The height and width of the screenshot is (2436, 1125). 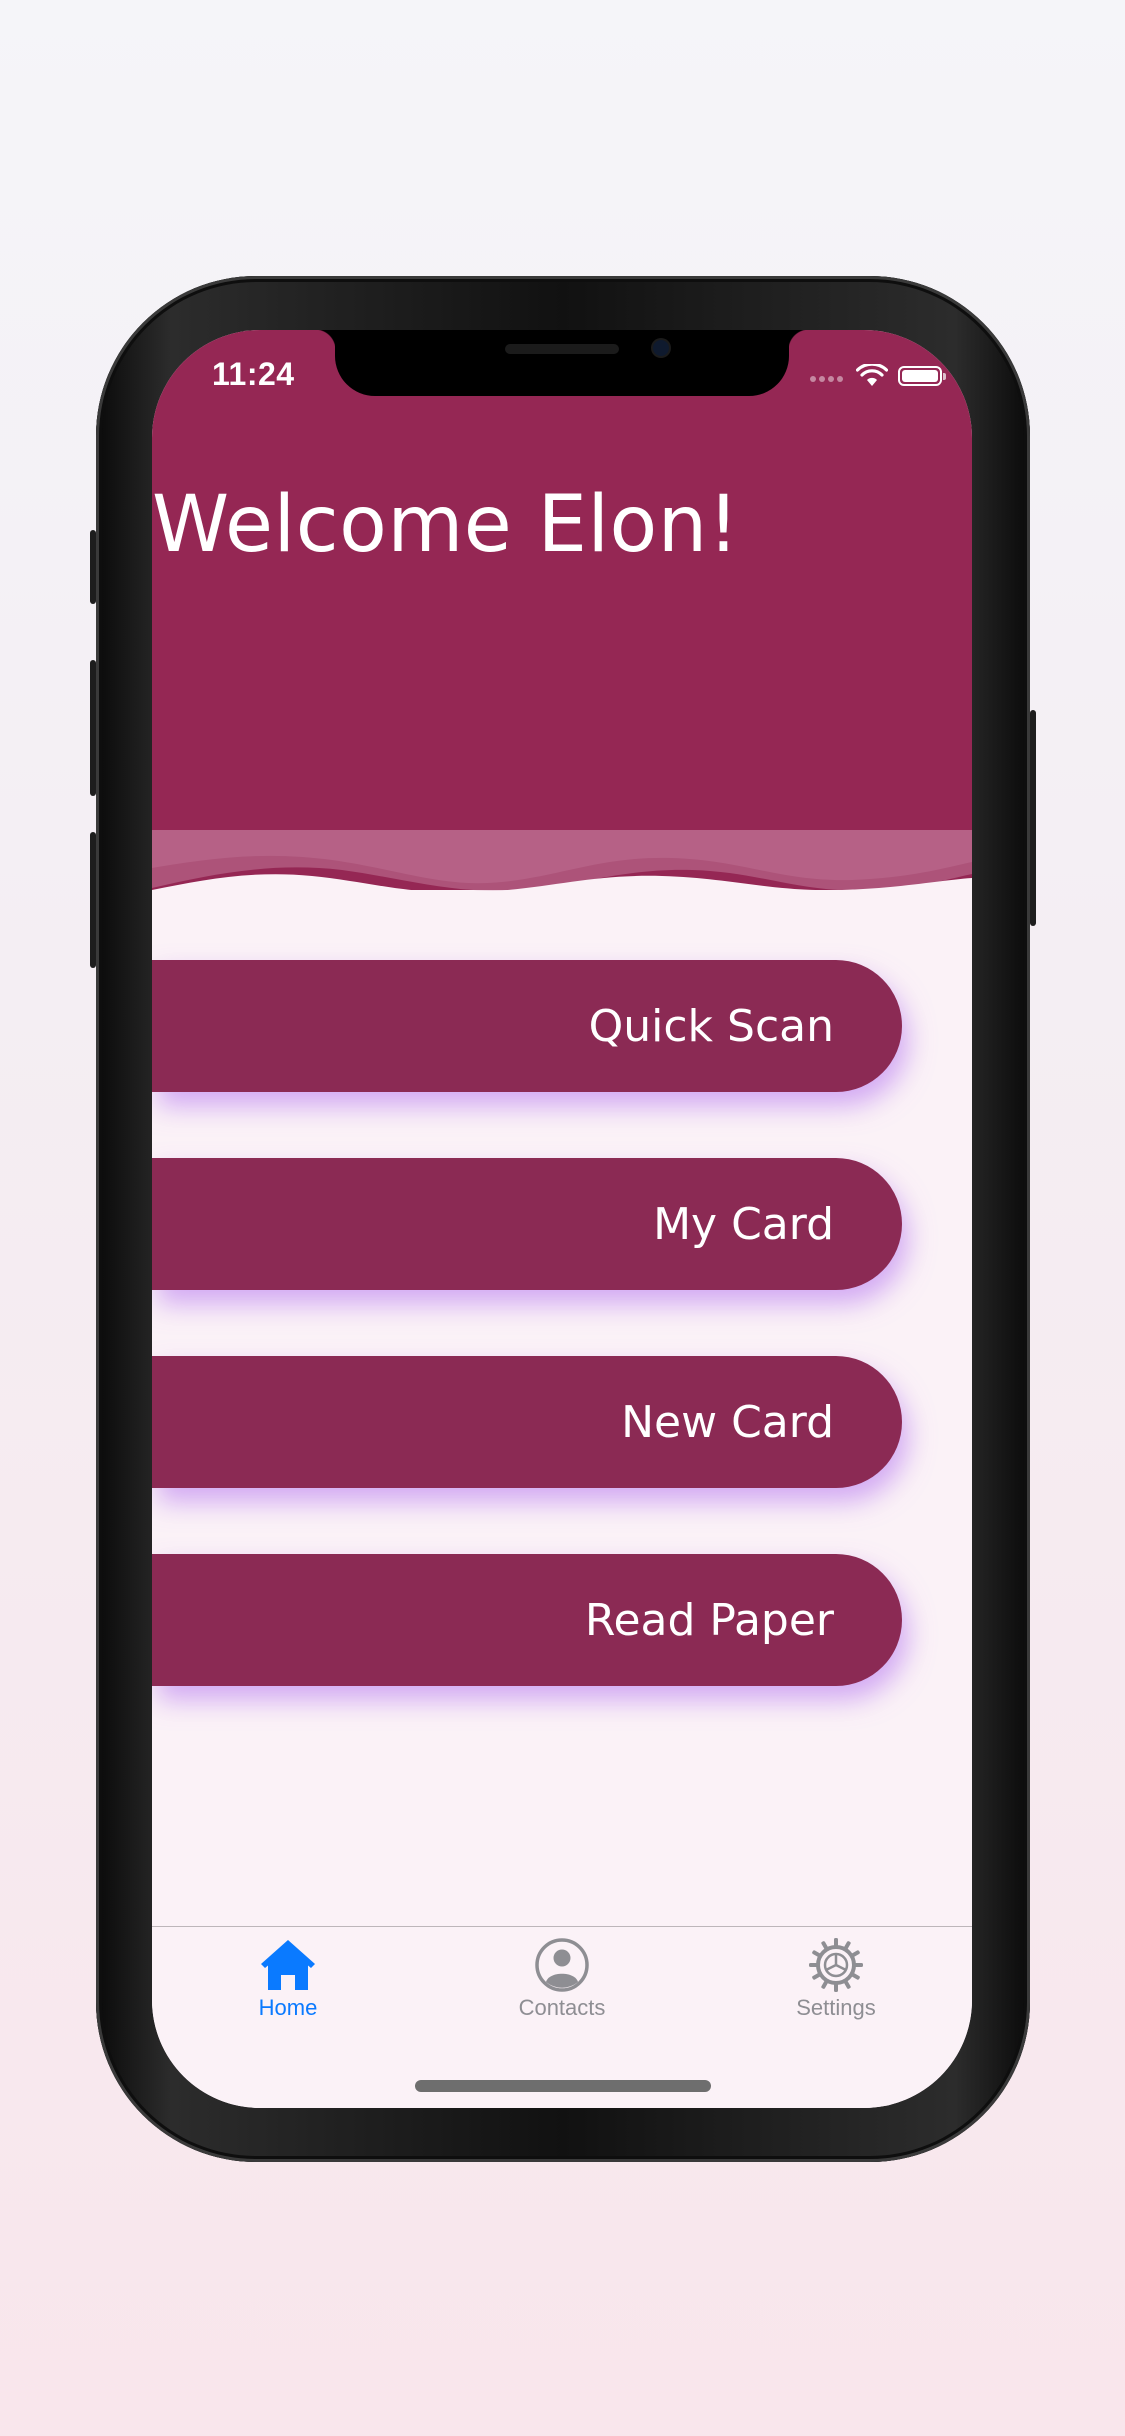 What do you see at coordinates (527, 1620) in the screenshot?
I see `read-paper-button: Read Paper` at bounding box center [527, 1620].